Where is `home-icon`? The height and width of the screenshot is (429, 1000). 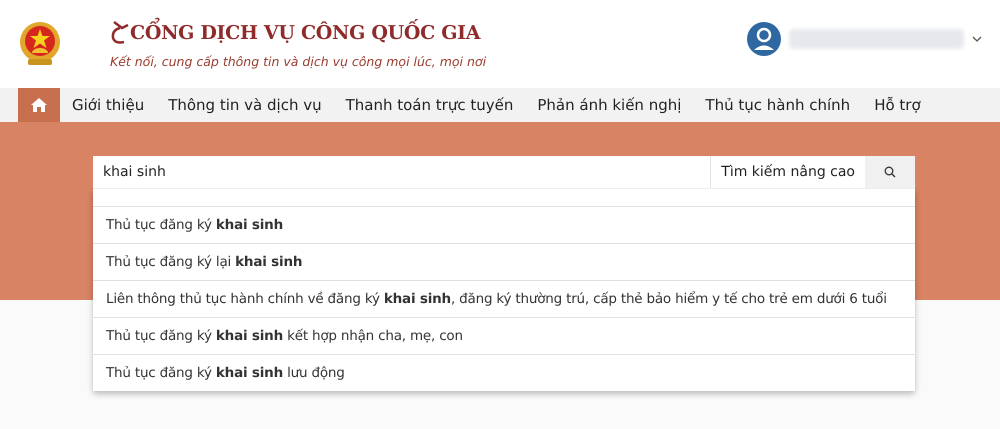
home-icon is located at coordinates (39, 105).